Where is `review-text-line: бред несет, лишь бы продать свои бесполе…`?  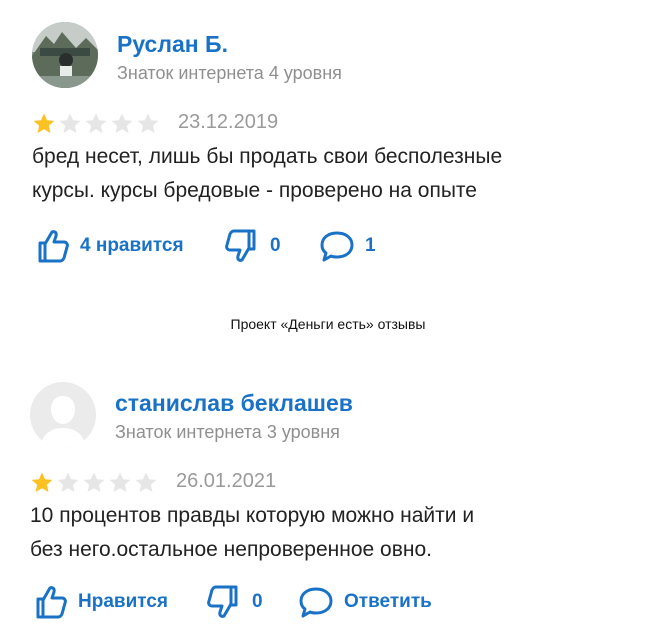
review-text-line: бред несет, лишь бы продать свои бесполе… is located at coordinates (267, 156).